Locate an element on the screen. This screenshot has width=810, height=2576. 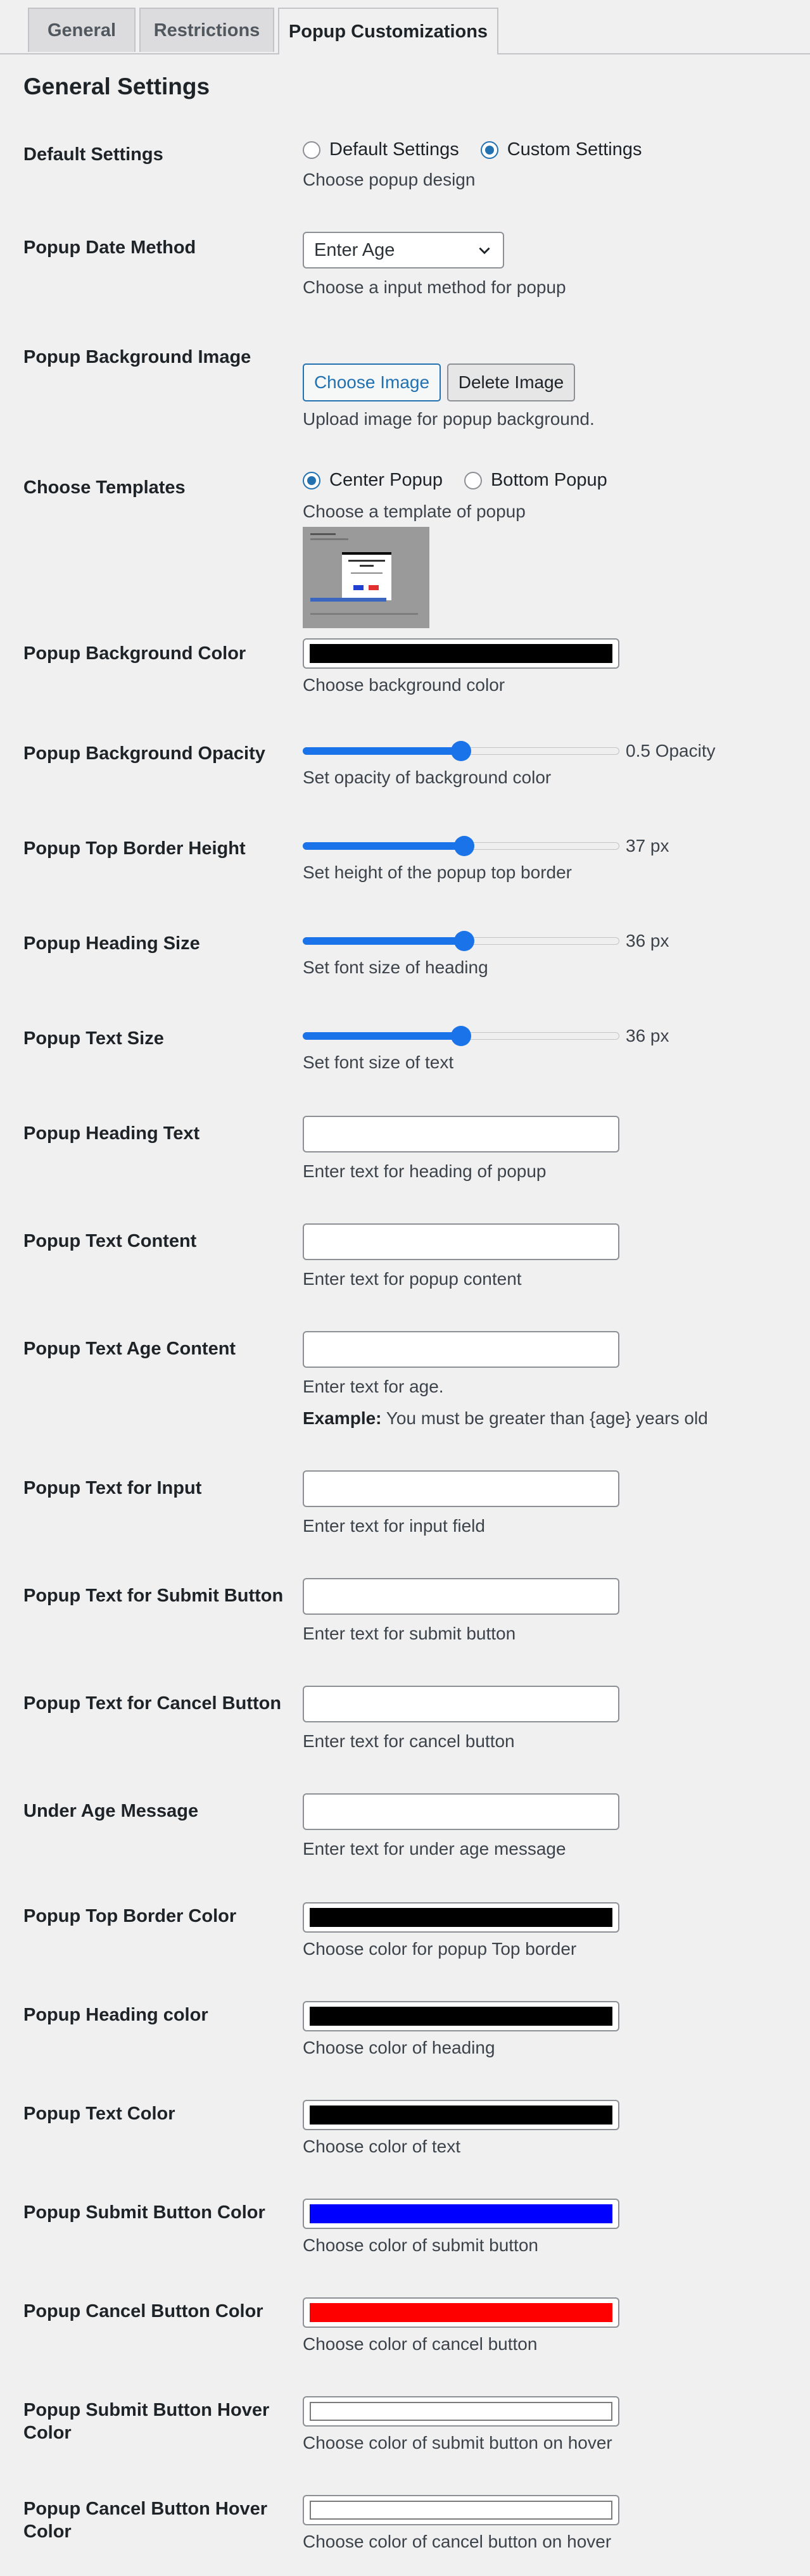
field-description: Choose color of cancel button is located at coordinates (421, 2344).